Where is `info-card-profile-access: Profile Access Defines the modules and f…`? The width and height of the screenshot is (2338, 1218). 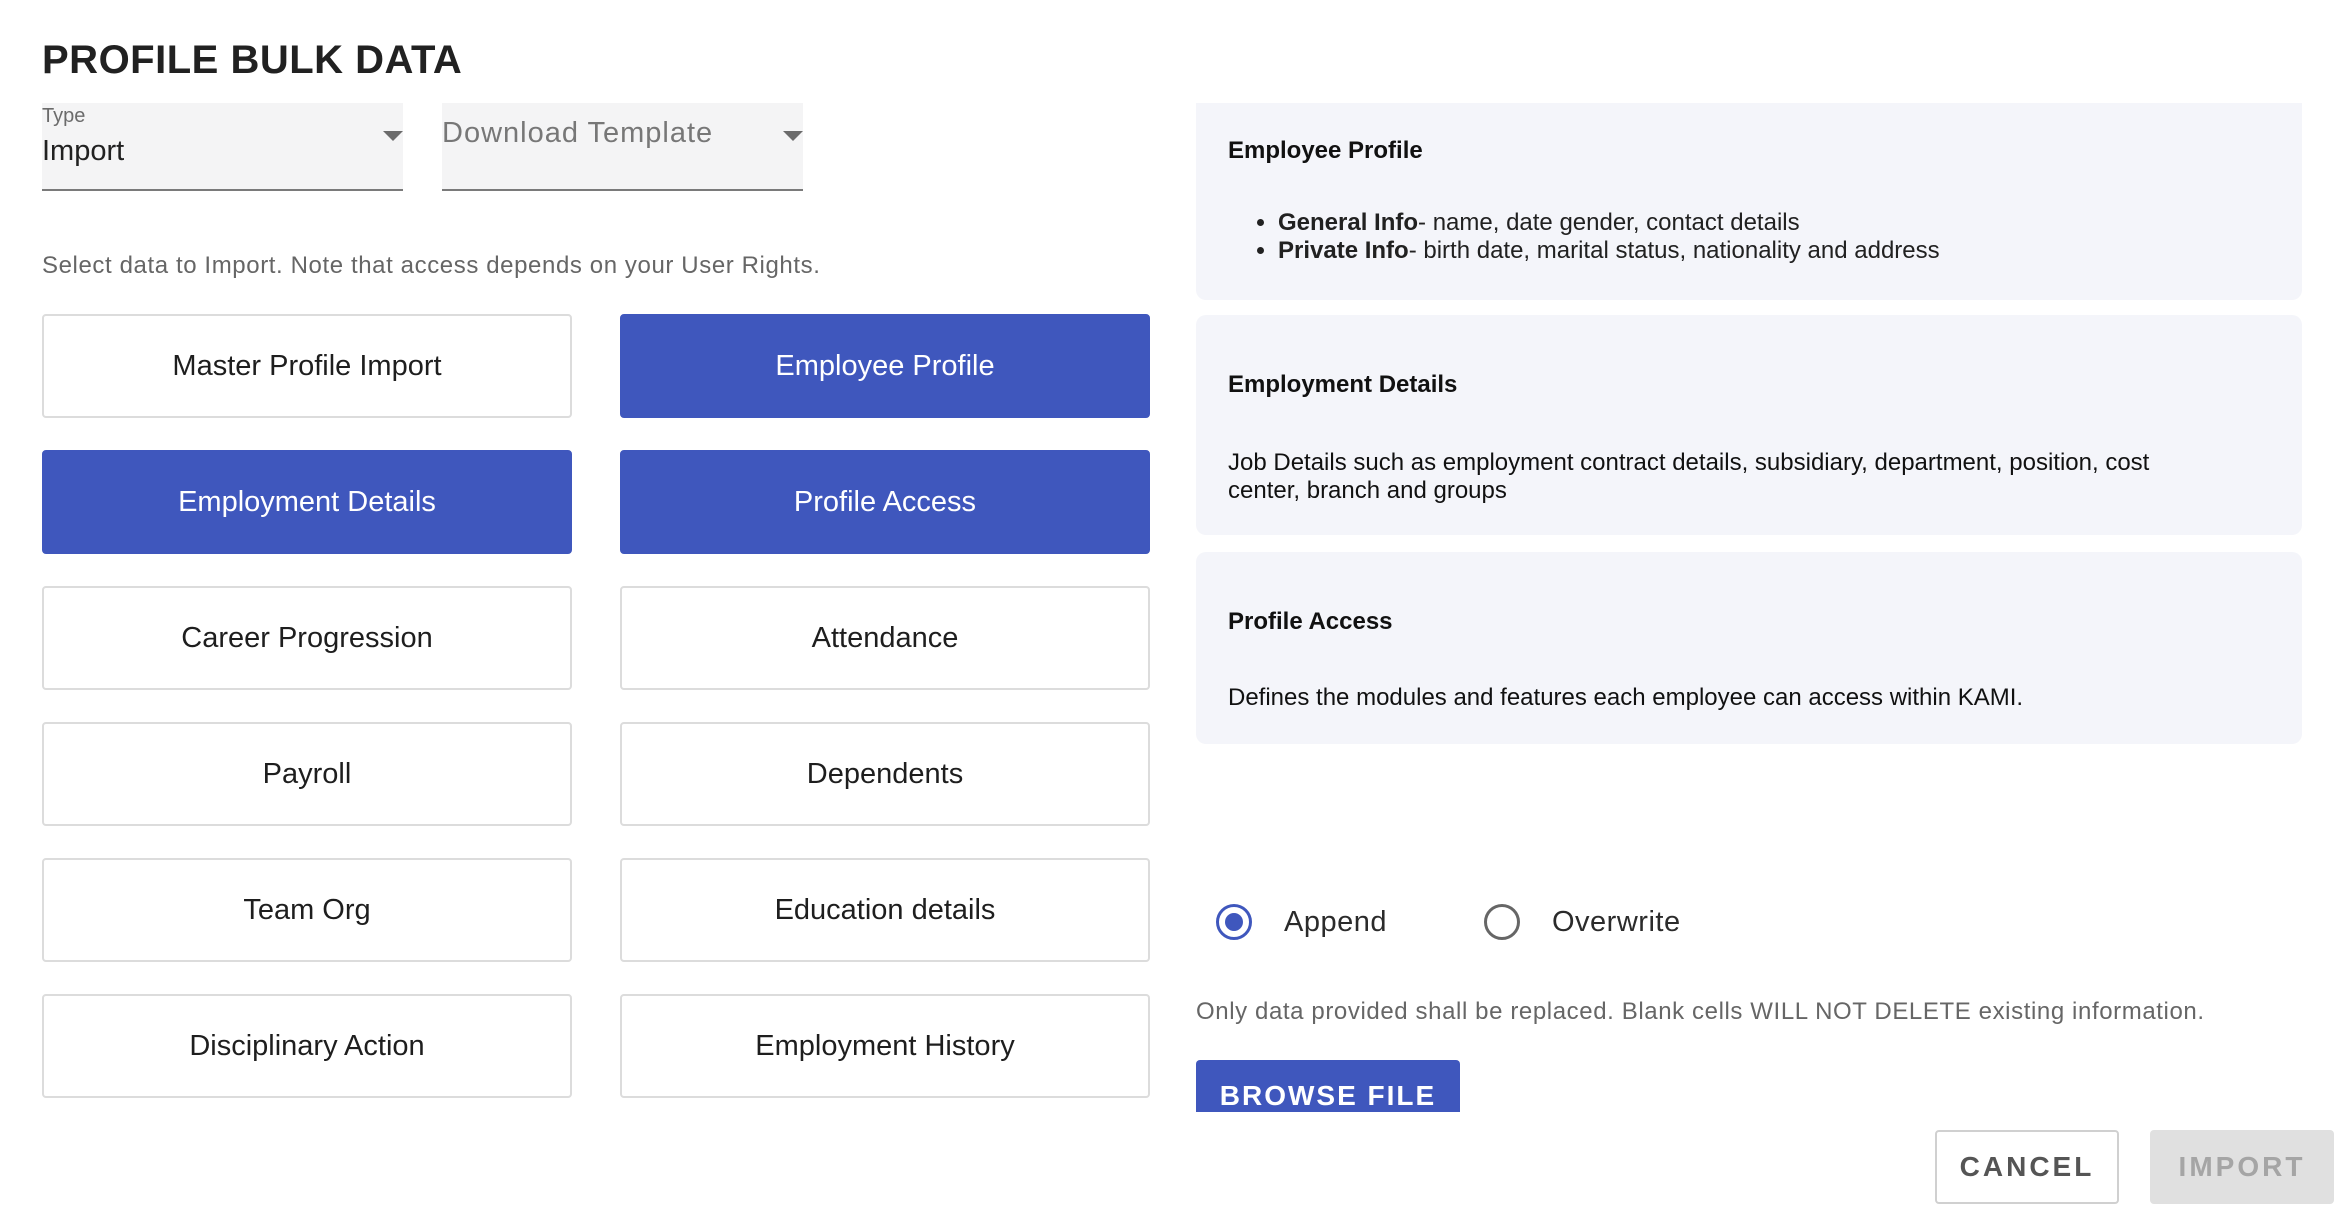
info-card-profile-access: Profile Access Defines the modules and f… is located at coordinates (1749, 648).